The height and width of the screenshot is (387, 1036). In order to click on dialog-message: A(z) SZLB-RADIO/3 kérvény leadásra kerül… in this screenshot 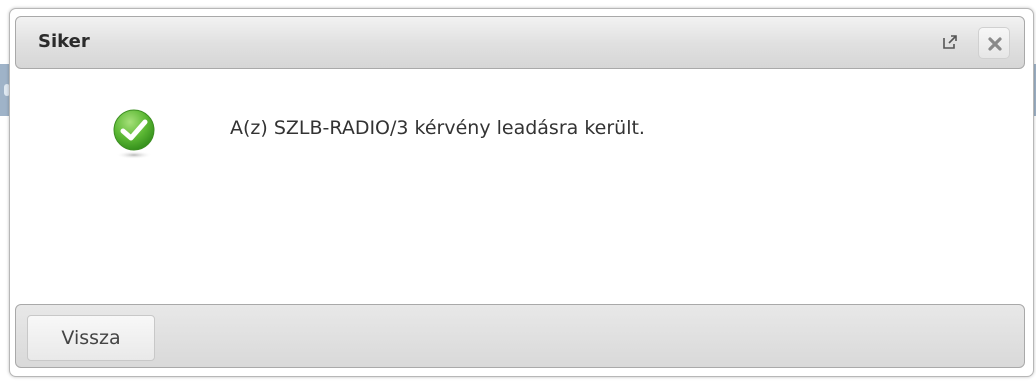, I will do `click(437, 128)`.